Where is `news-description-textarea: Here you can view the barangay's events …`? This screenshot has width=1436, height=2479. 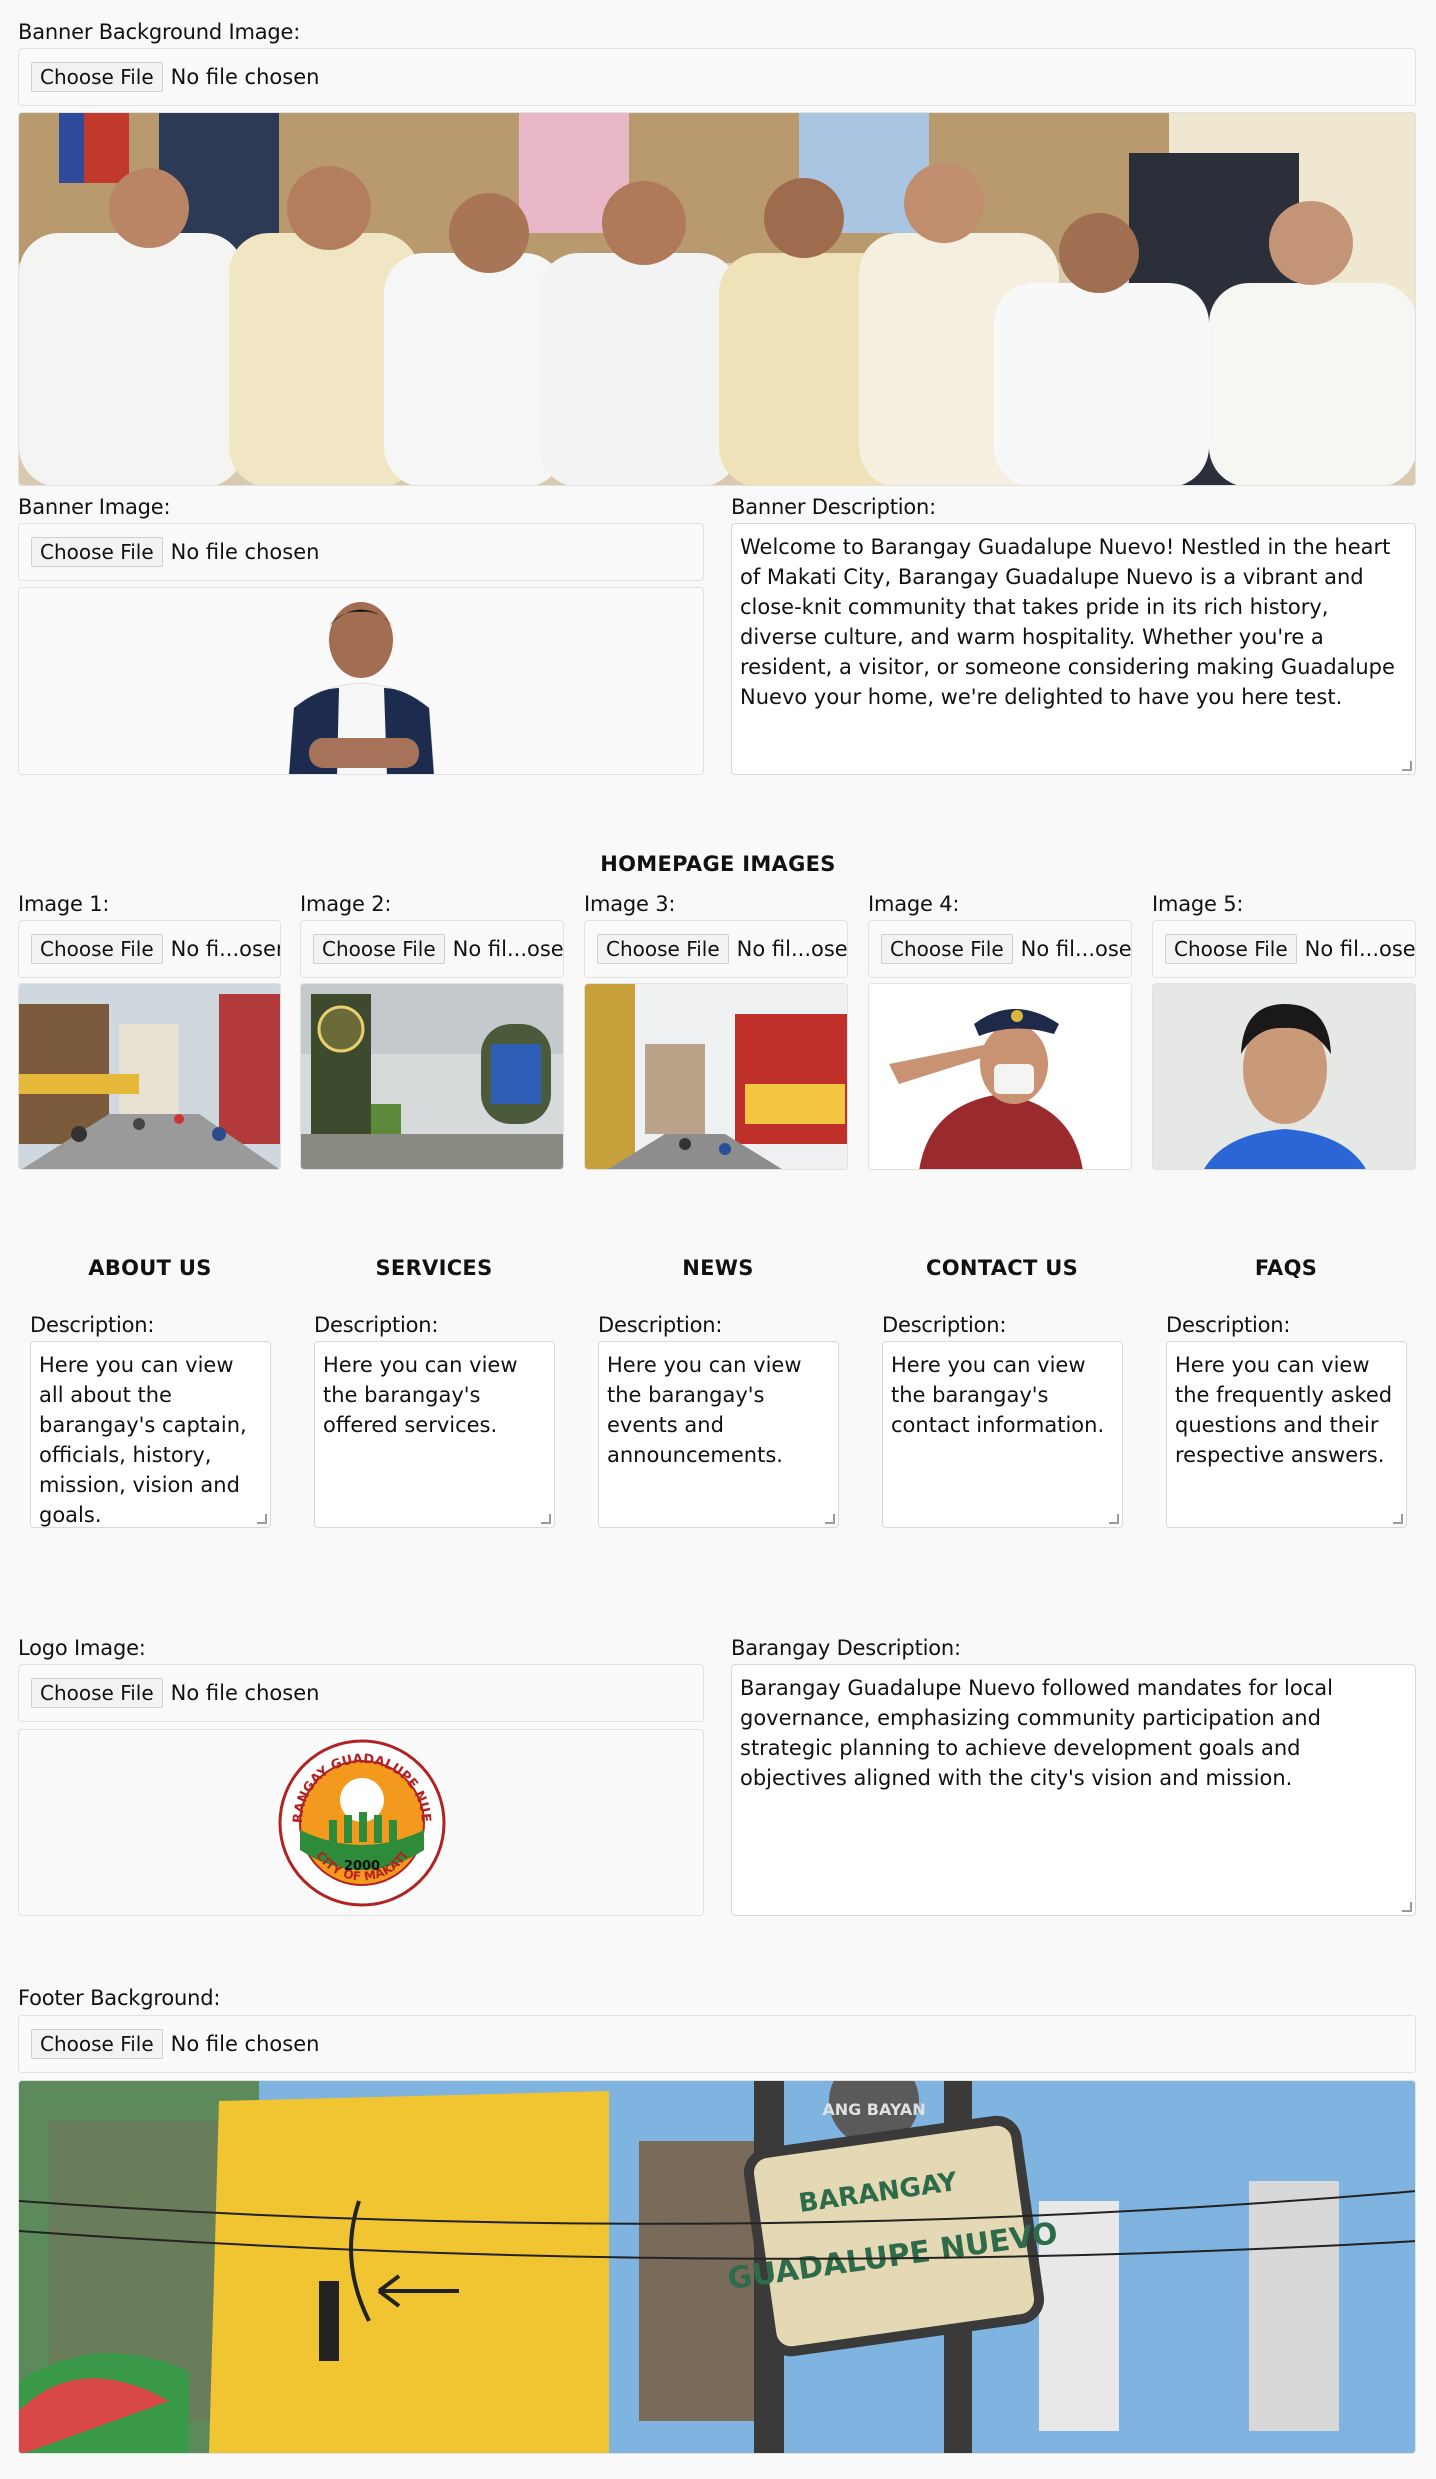
news-description-textarea: Here you can view the barangay's events … is located at coordinates (718, 1434).